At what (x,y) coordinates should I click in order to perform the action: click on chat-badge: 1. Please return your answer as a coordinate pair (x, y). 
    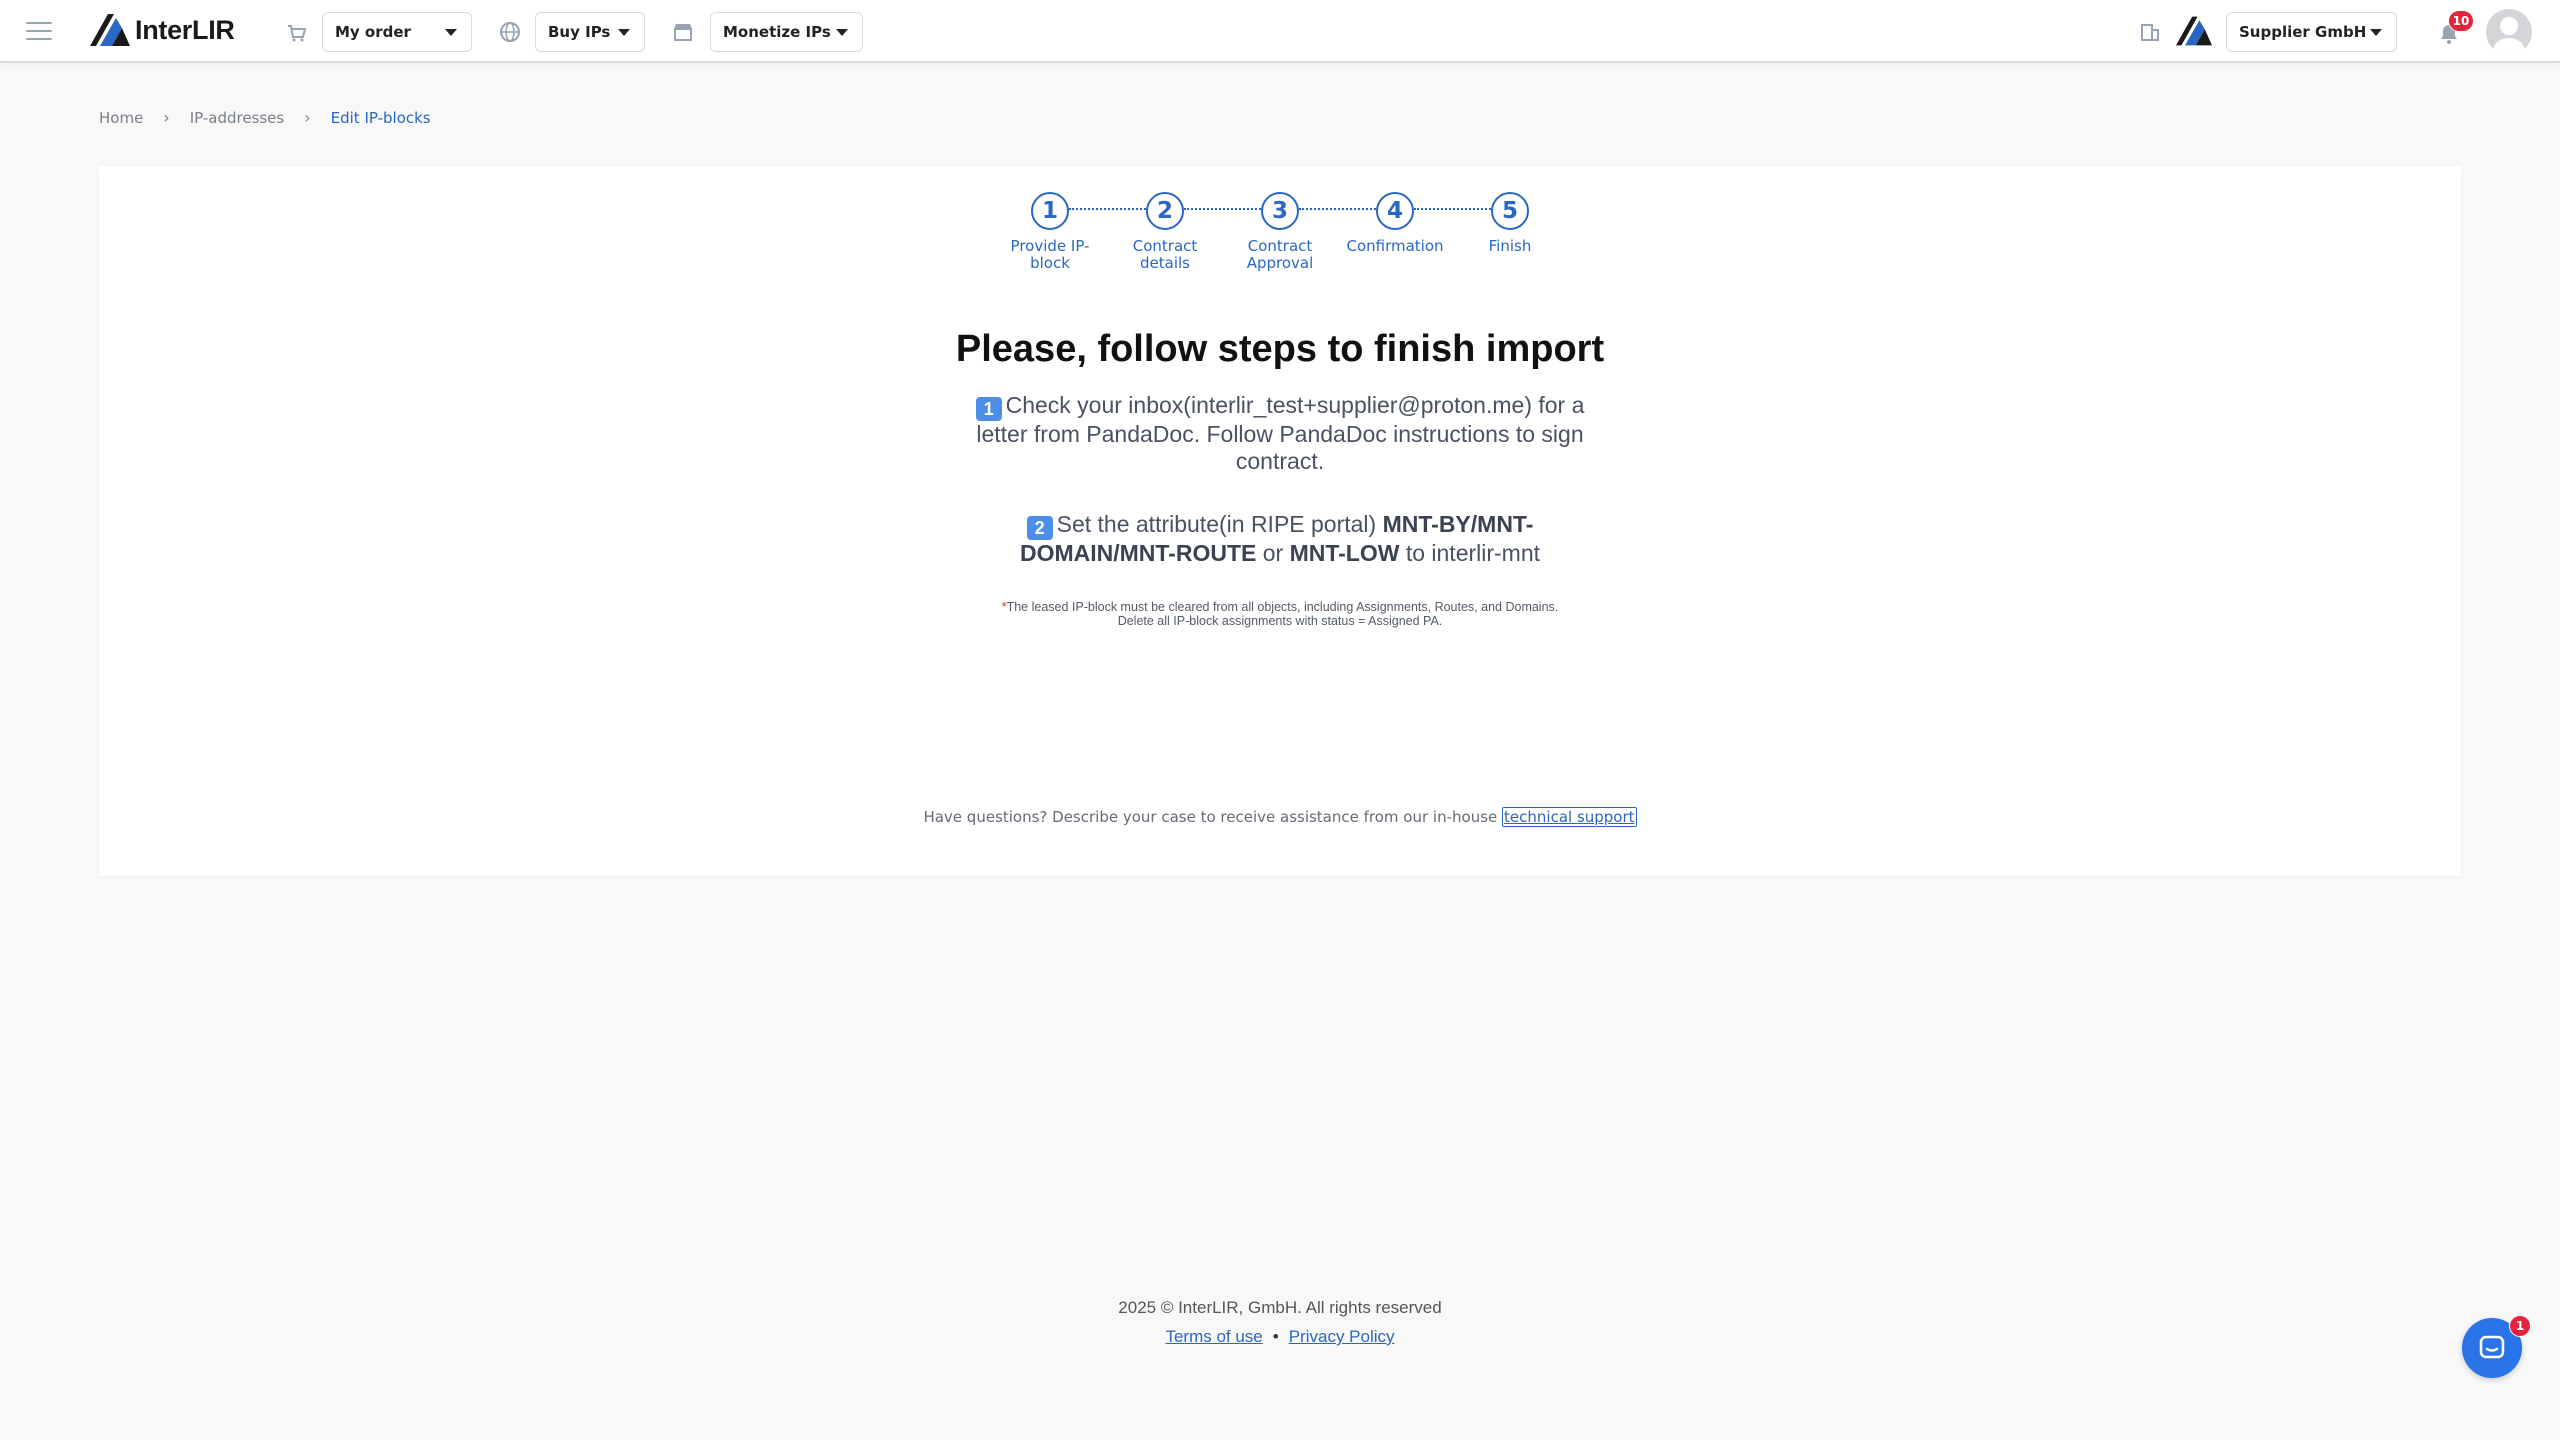
    Looking at the image, I should click on (2520, 1326).